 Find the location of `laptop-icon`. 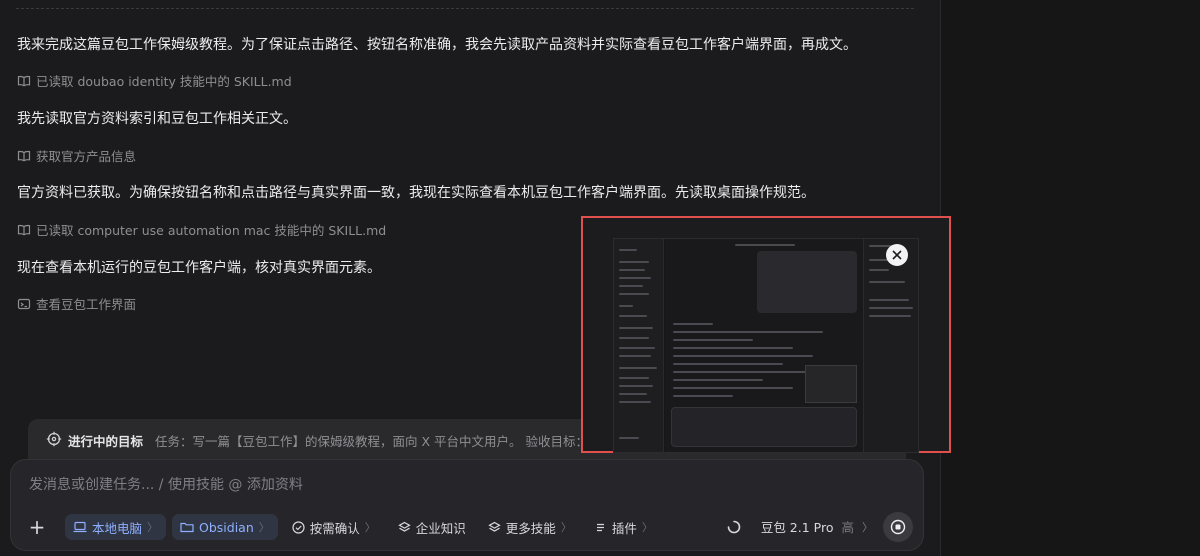

laptop-icon is located at coordinates (80, 527).